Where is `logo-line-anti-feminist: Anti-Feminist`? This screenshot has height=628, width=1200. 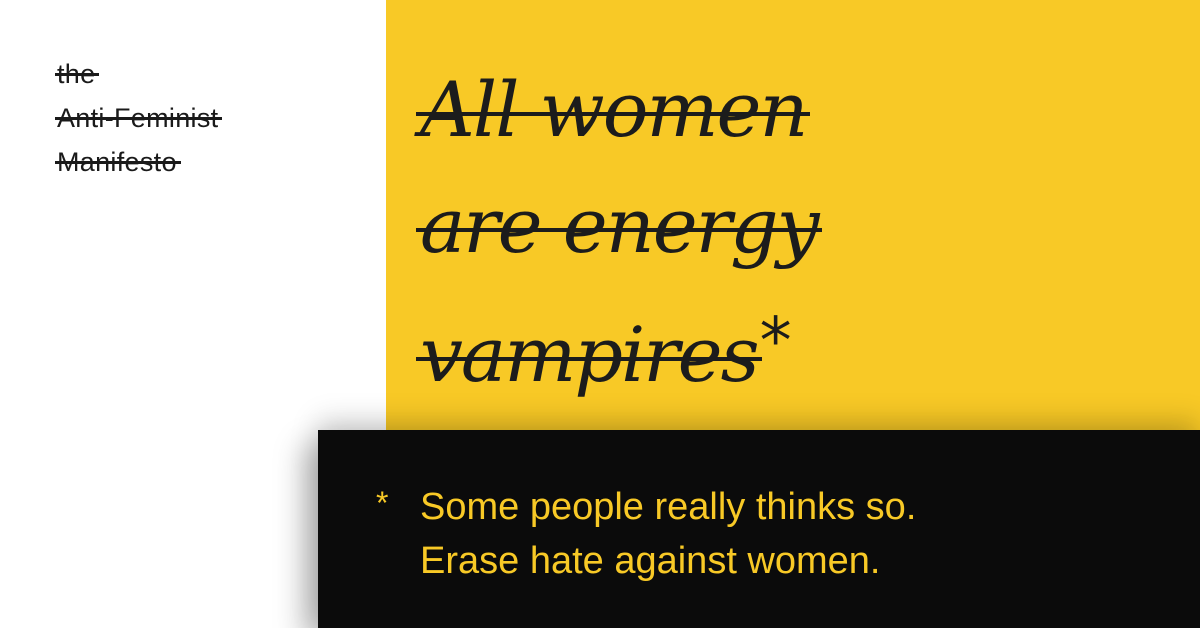 logo-line-anti-feminist: Anti-Feminist is located at coordinates (138, 118).